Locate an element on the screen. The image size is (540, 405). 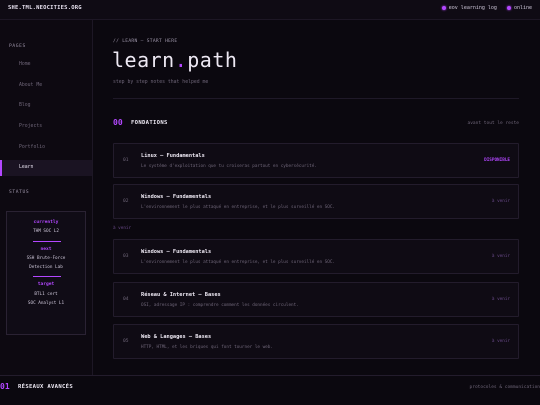
card-status-badge: DISPONIBLE is located at coordinates (497, 160).